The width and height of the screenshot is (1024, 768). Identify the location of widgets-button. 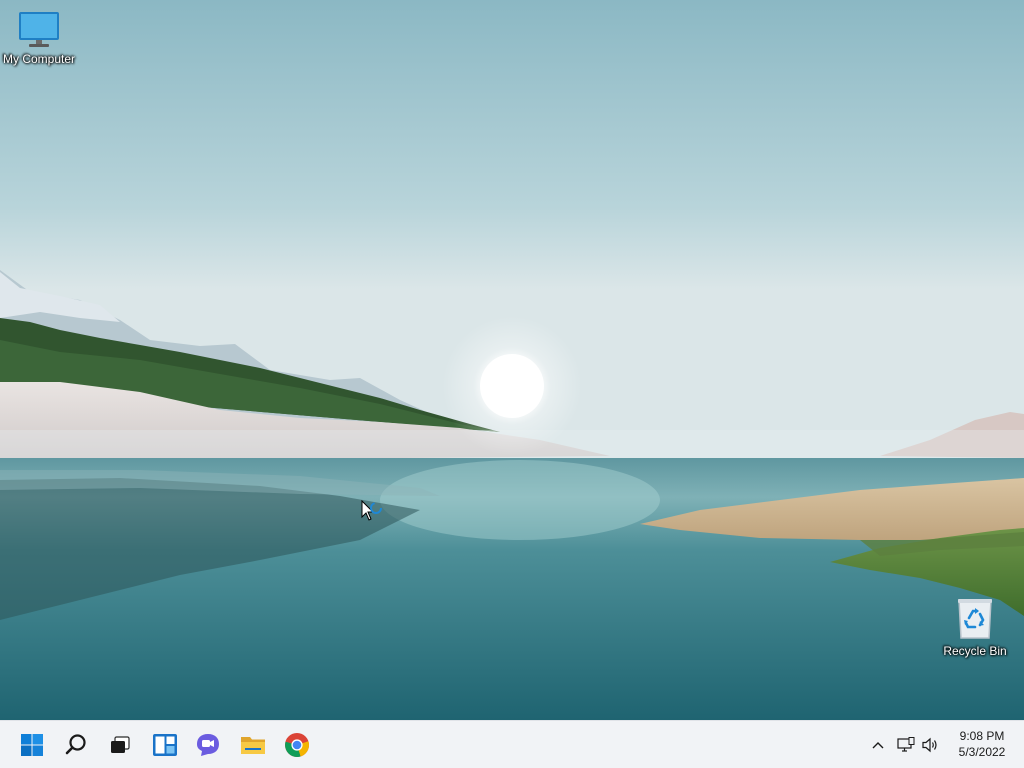
(165, 745).